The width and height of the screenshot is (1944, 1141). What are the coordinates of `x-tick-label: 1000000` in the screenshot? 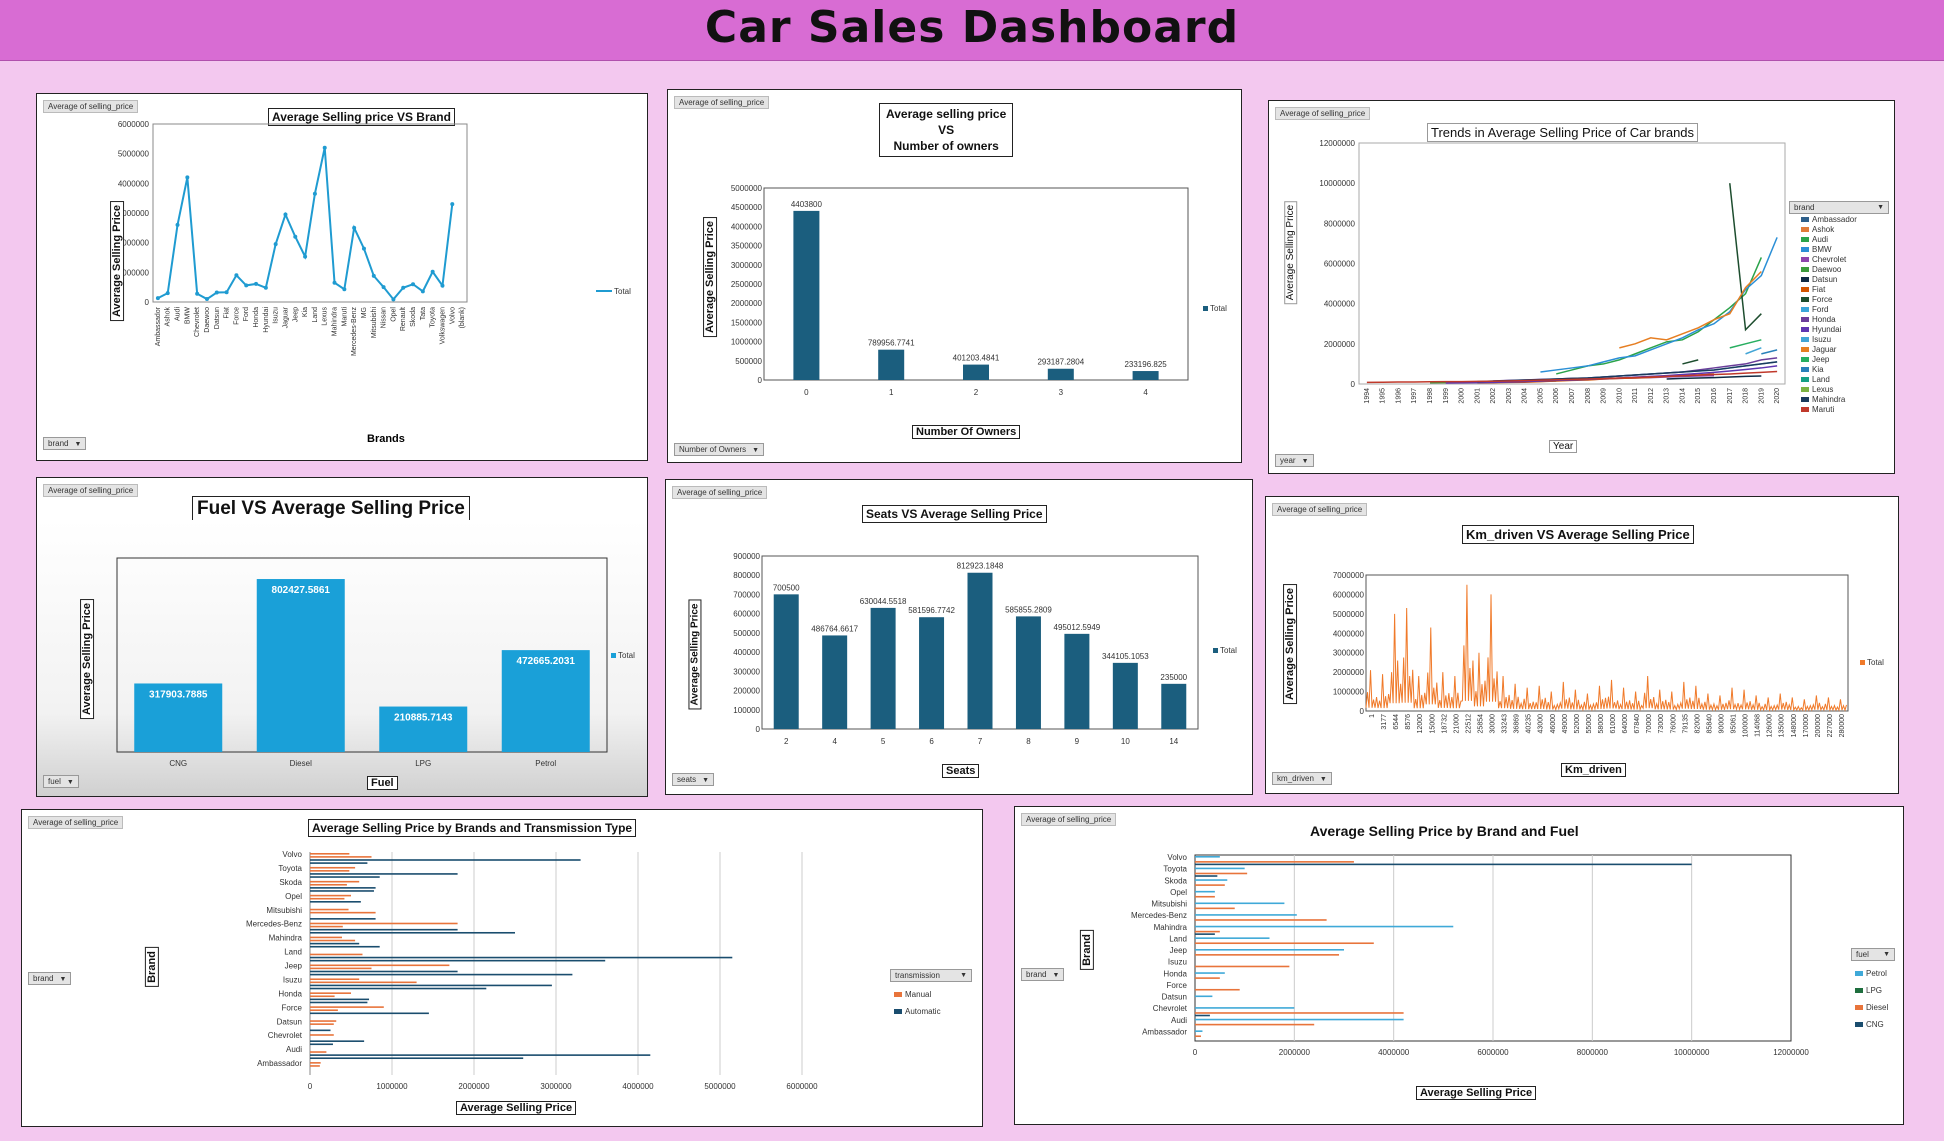 It's located at (392, 1086).